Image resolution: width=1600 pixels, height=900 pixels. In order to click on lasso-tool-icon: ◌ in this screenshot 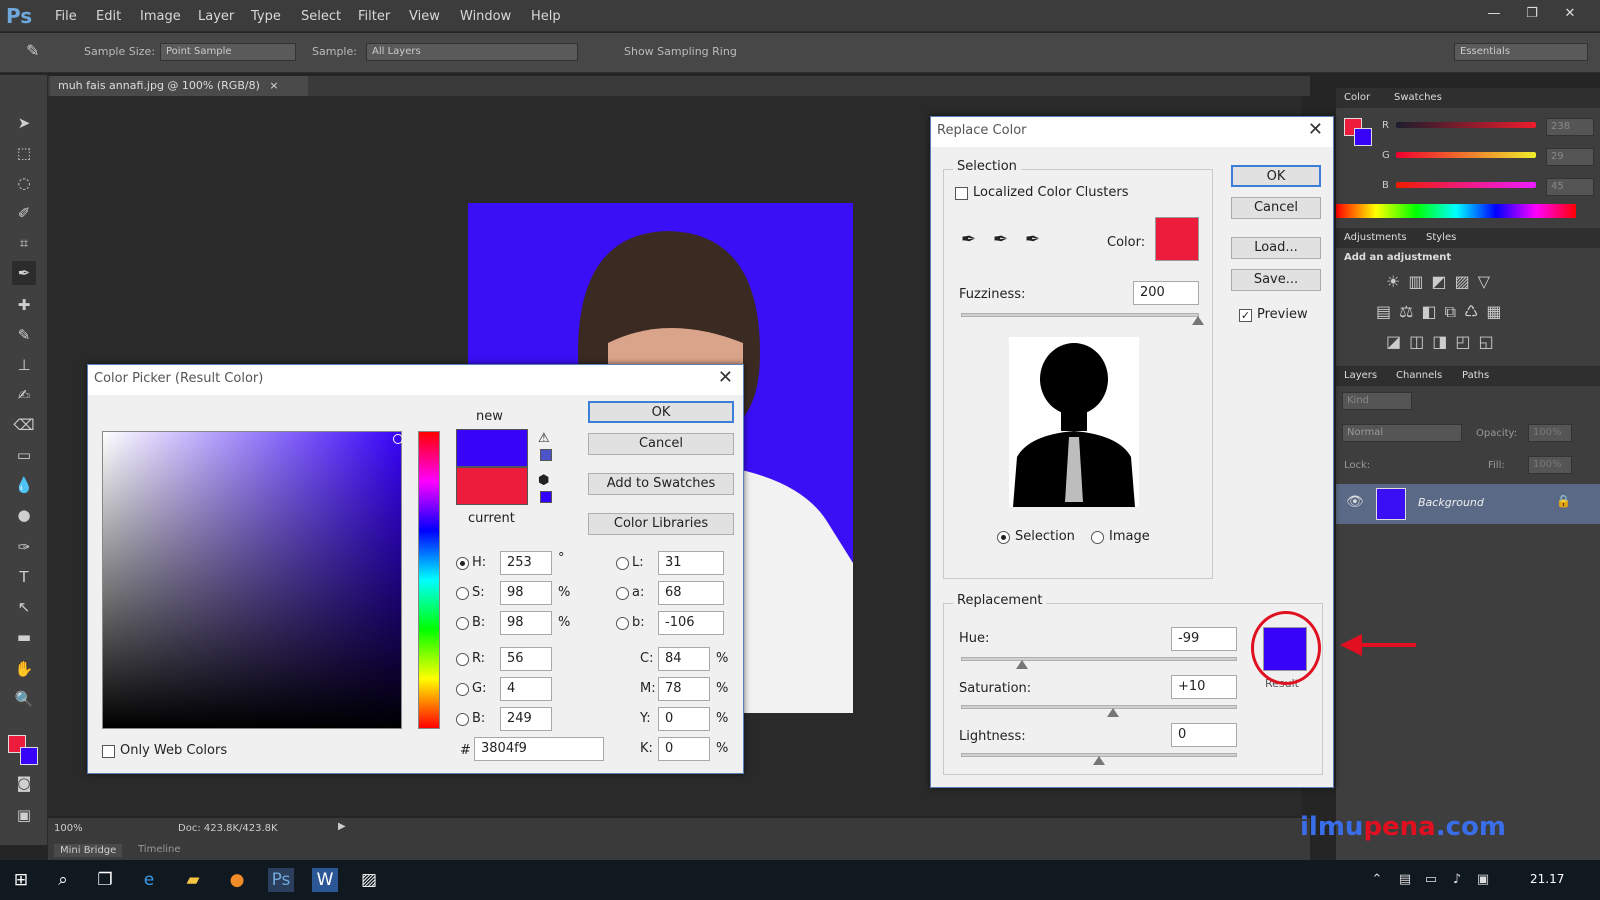, I will do `click(24, 183)`.